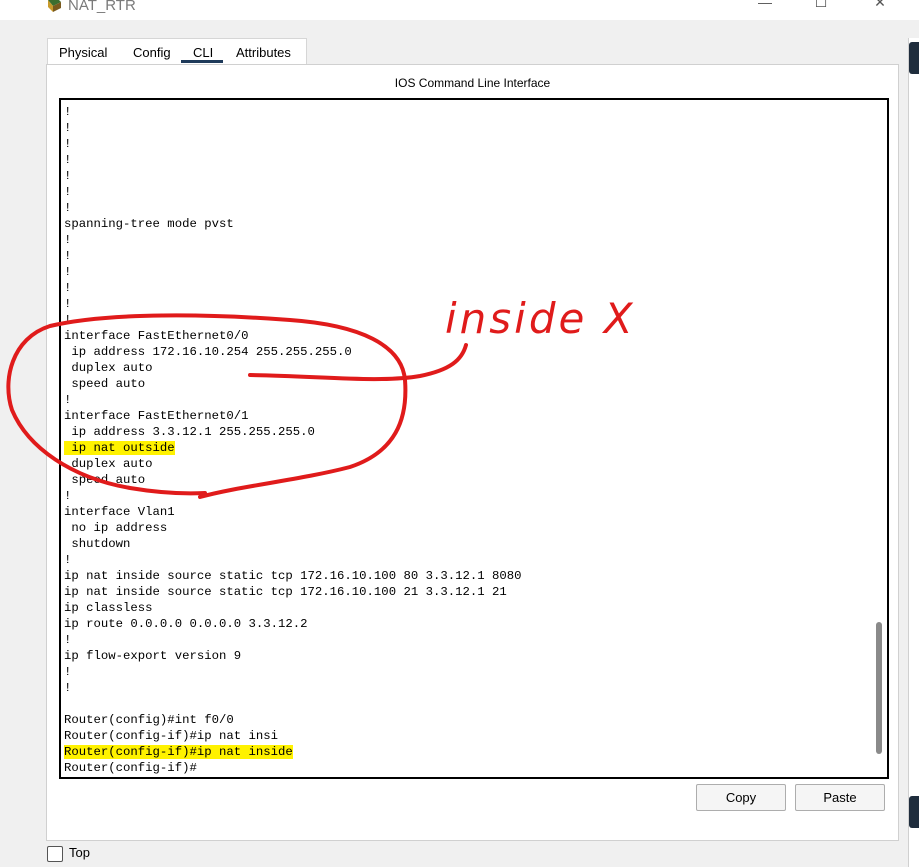 The image size is (919, 867). I want to click on terminal-line: ip nat outside, so click(293, 448).